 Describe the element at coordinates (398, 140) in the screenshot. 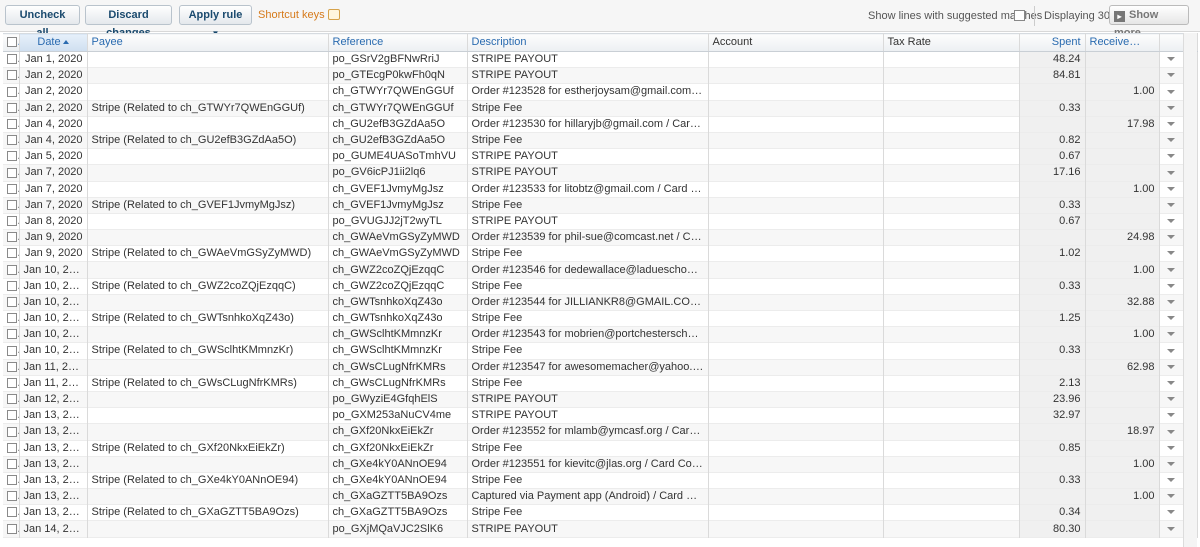

I see `row-reference: ch_GU2efB3GZdAa5O` at that location.